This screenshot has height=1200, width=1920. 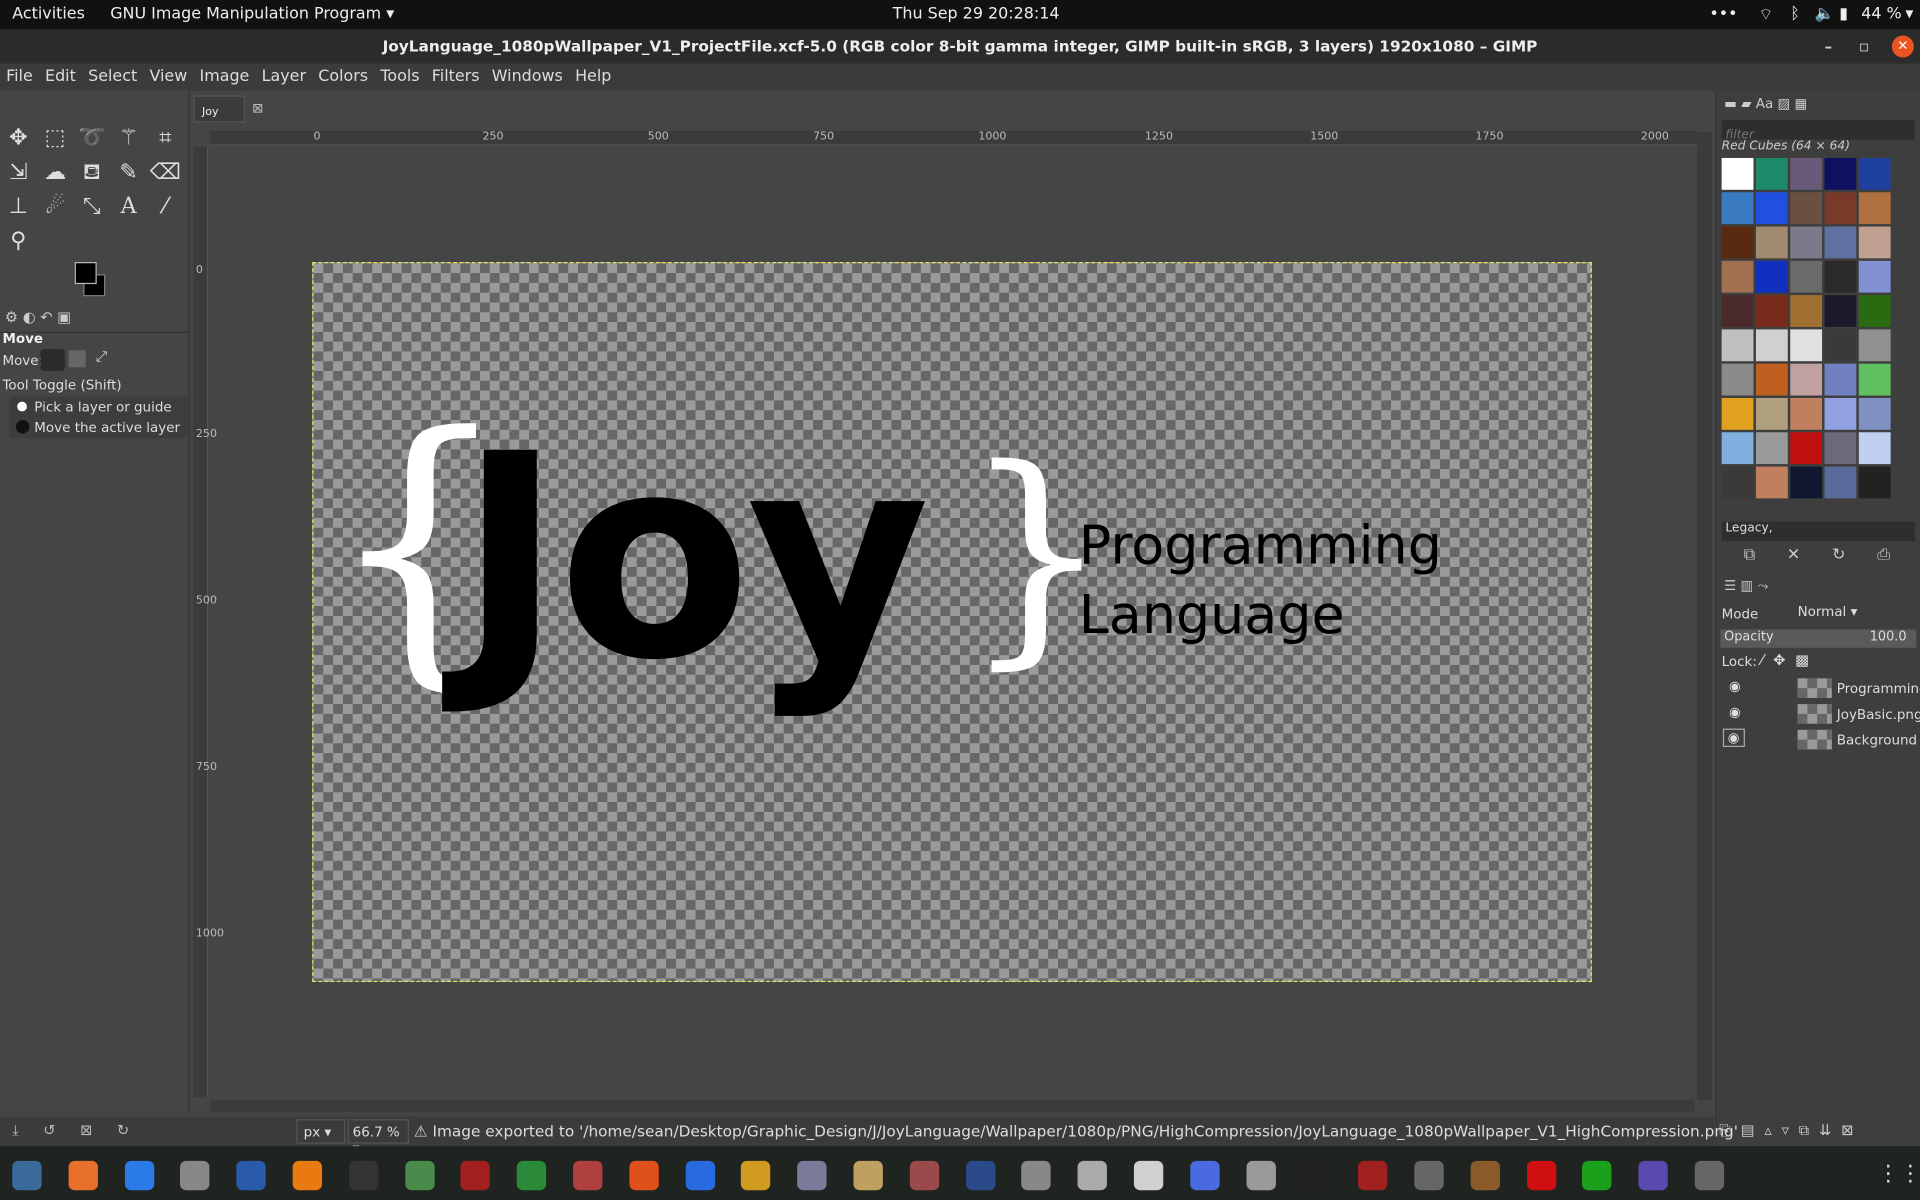 What do you see at coordinates (1829, 46) in the screenshot?
I see `minimize-icon: –` at bounding box center [1829, 46].